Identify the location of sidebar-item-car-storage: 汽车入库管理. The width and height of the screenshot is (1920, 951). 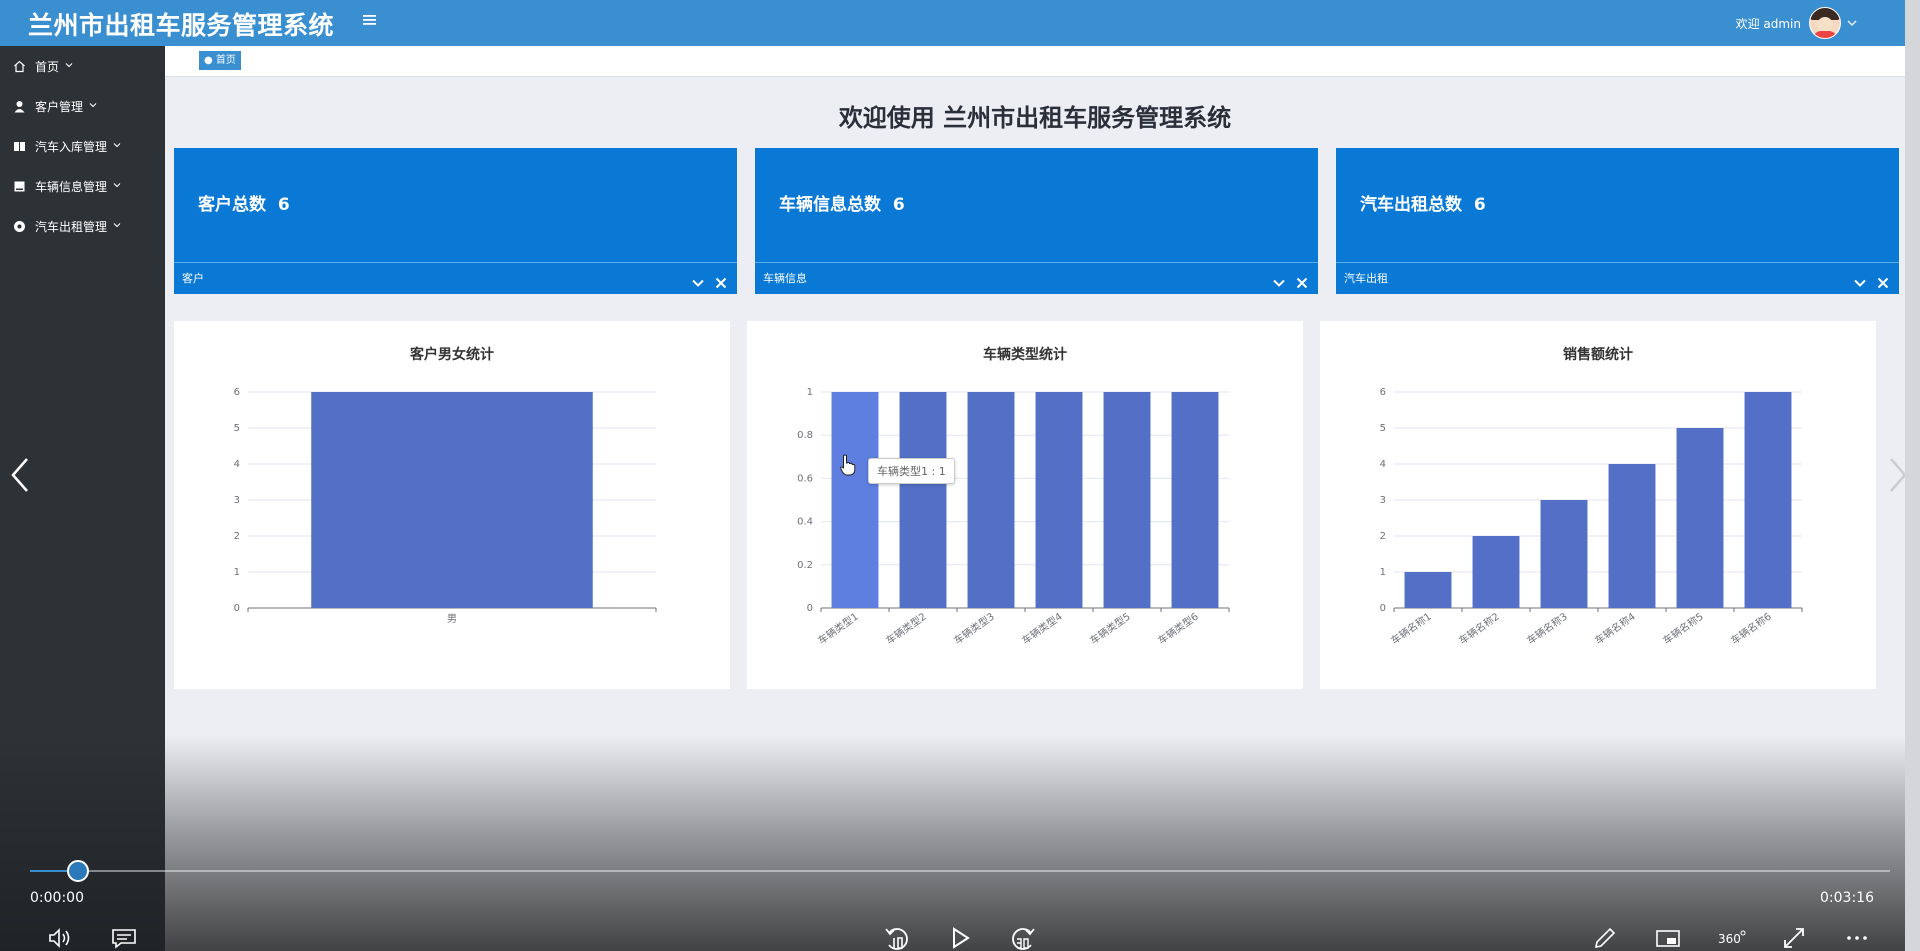
(82, 146).